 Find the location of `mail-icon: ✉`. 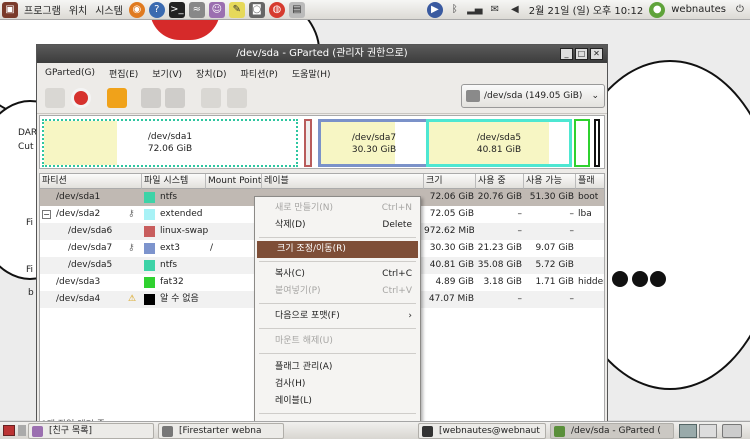

mail-icon: ✉ is located at coordinates (495, 10).